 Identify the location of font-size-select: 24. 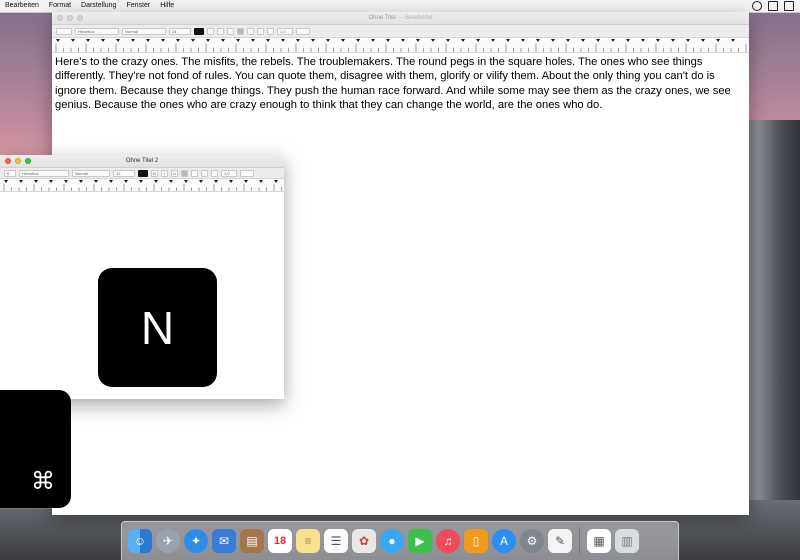
(180, 31).